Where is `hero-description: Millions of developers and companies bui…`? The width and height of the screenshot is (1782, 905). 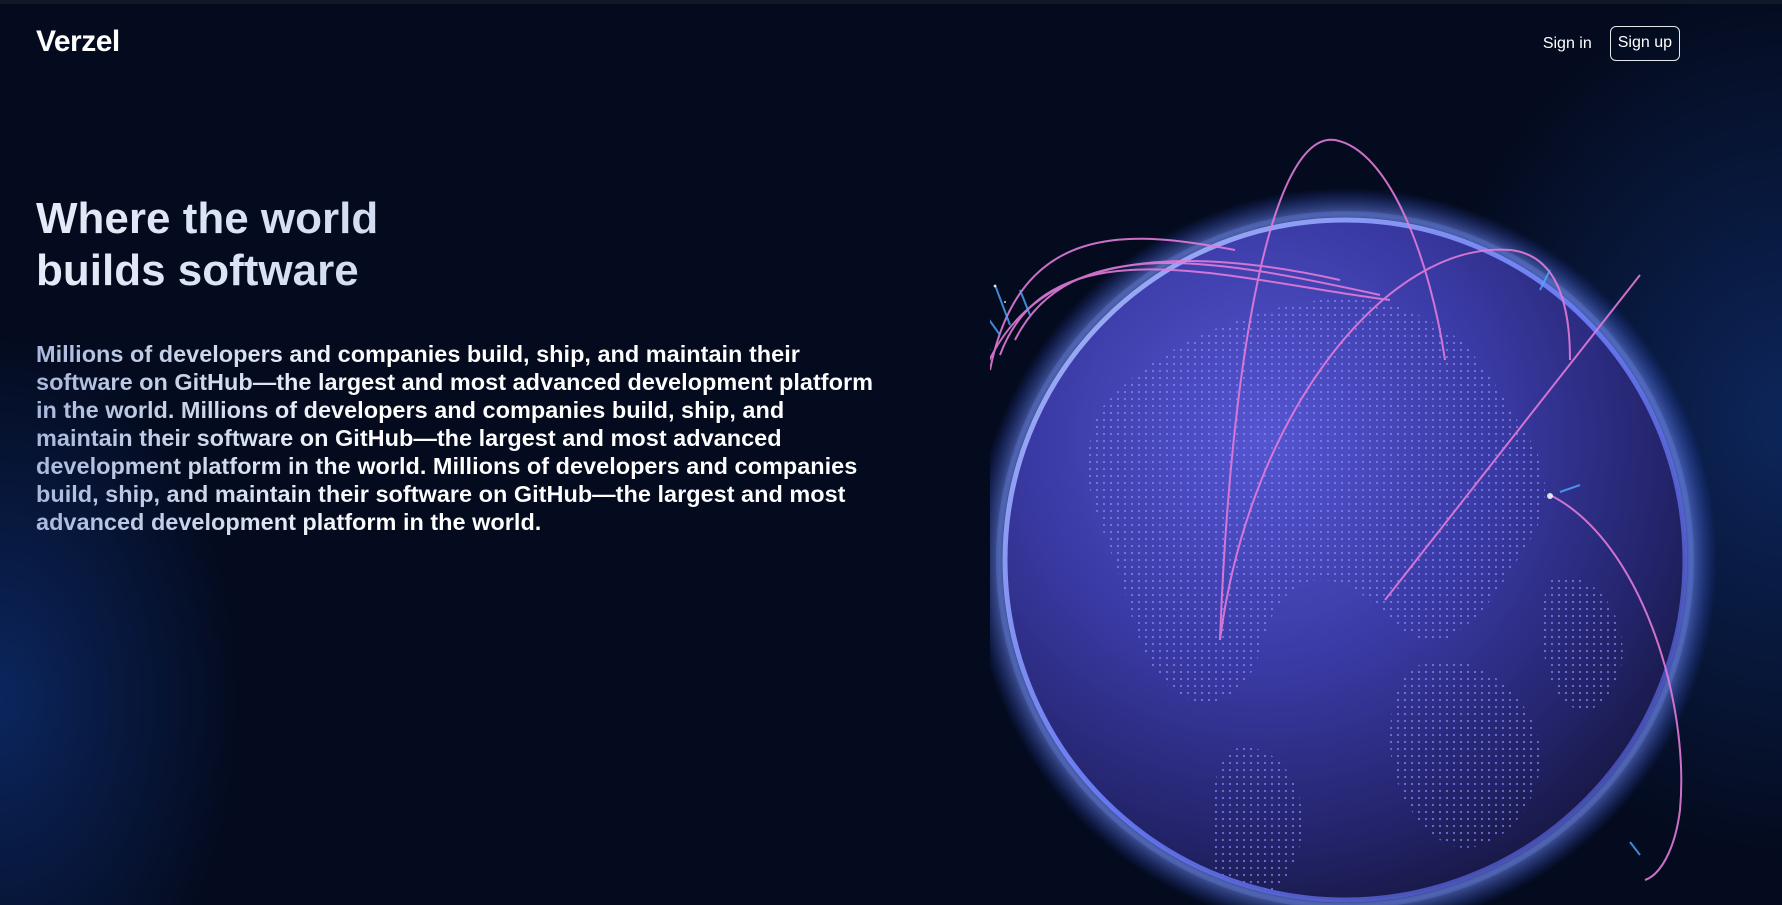
hero-description: Millions of developers and companies bui… is located at coordinates (458, 438).